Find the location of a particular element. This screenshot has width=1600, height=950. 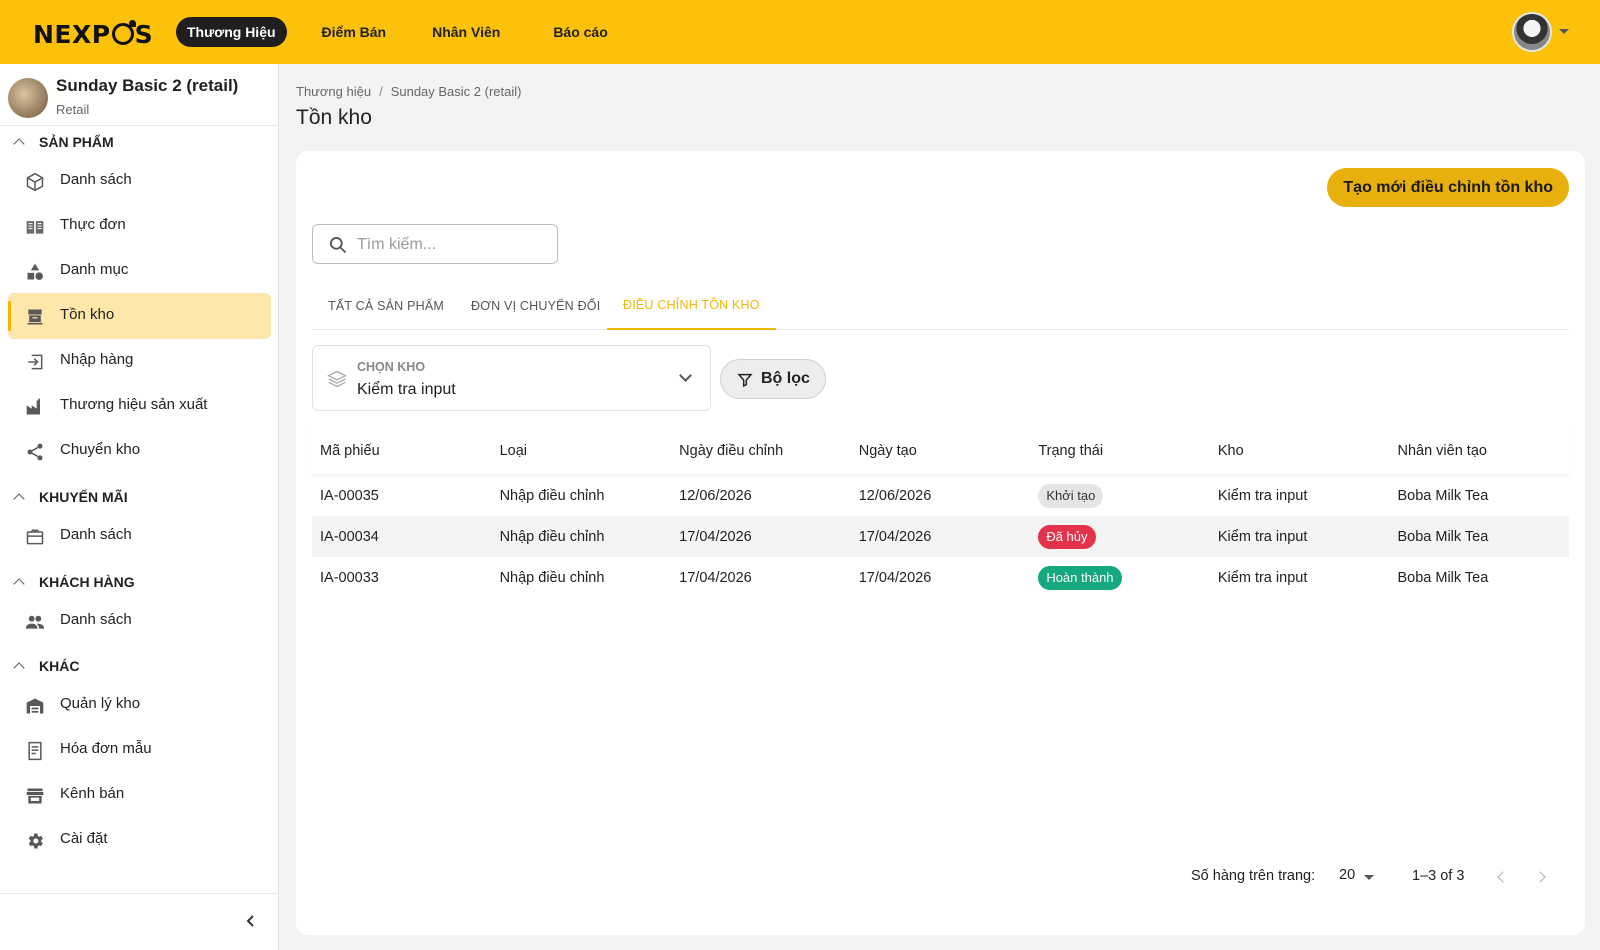

section-khach-hang: KHÁCH HÀNG is located at coordinates (73, 582).